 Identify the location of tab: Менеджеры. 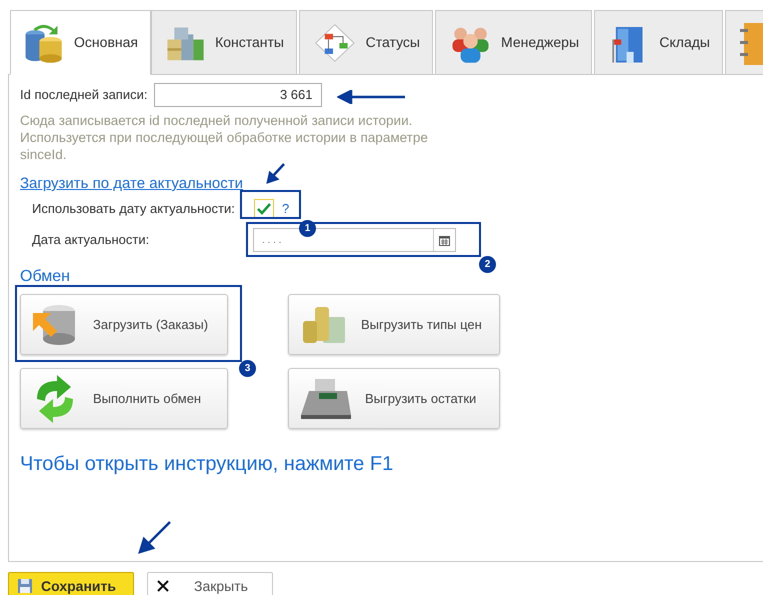
(513, 42).